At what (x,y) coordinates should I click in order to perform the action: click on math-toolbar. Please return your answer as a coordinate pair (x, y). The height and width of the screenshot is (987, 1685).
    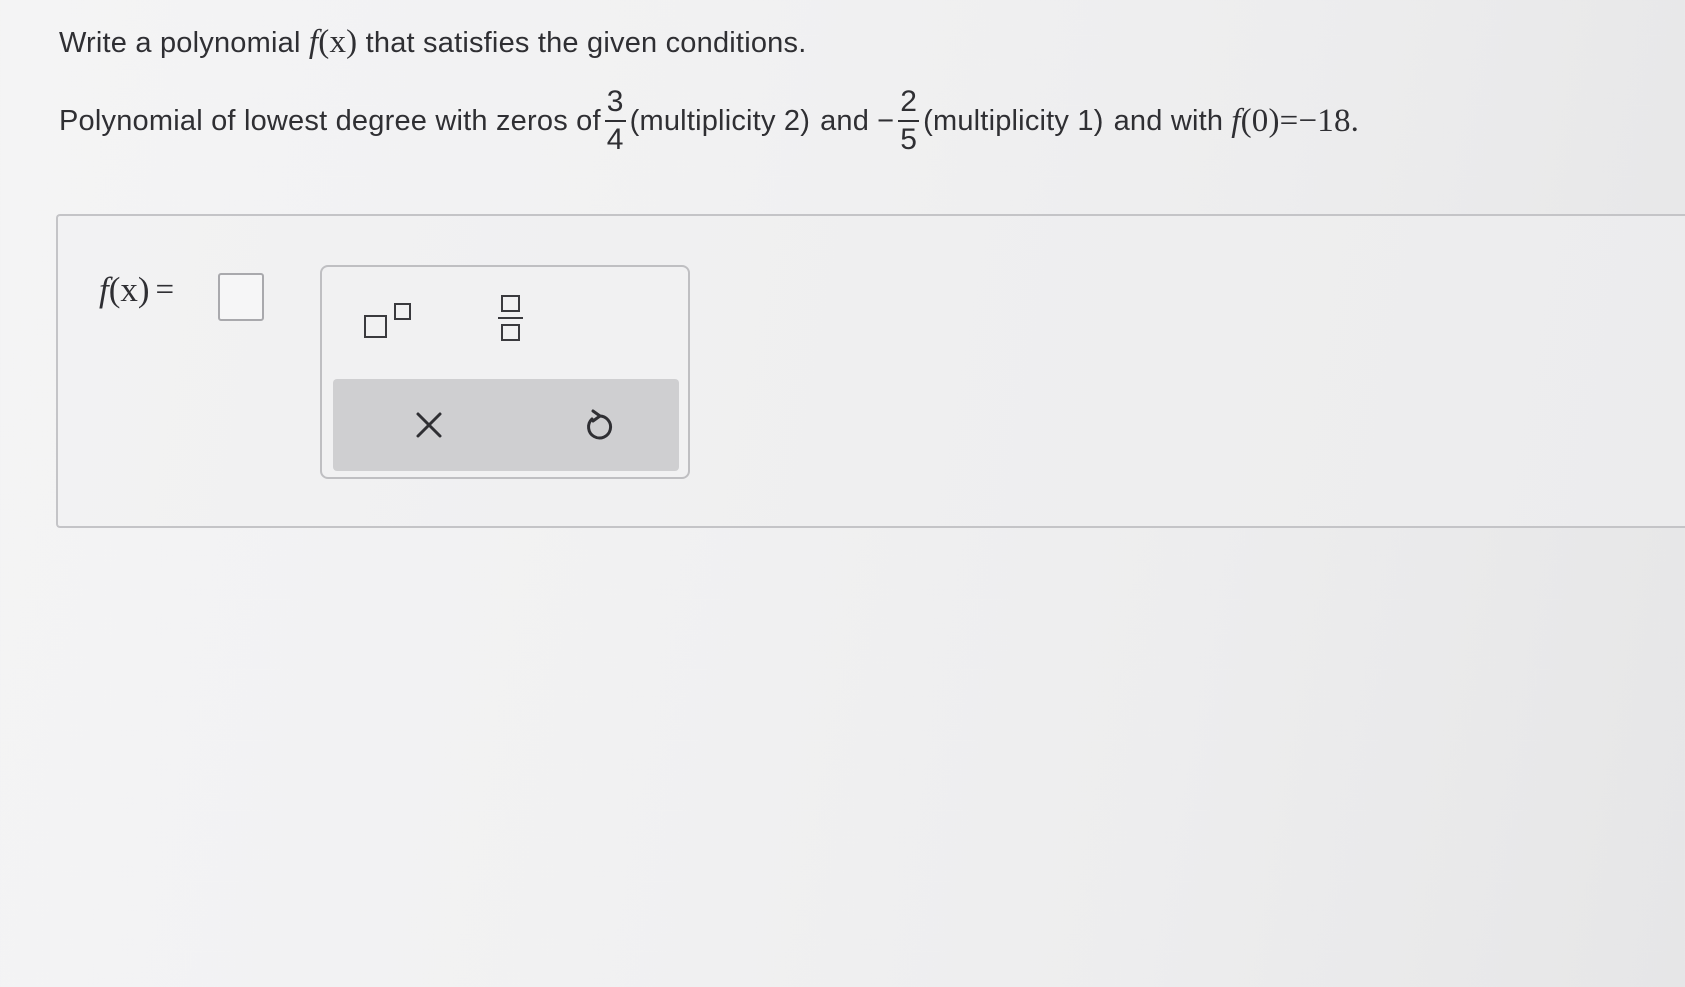
    Looking at the image, I should click on (505, 372).